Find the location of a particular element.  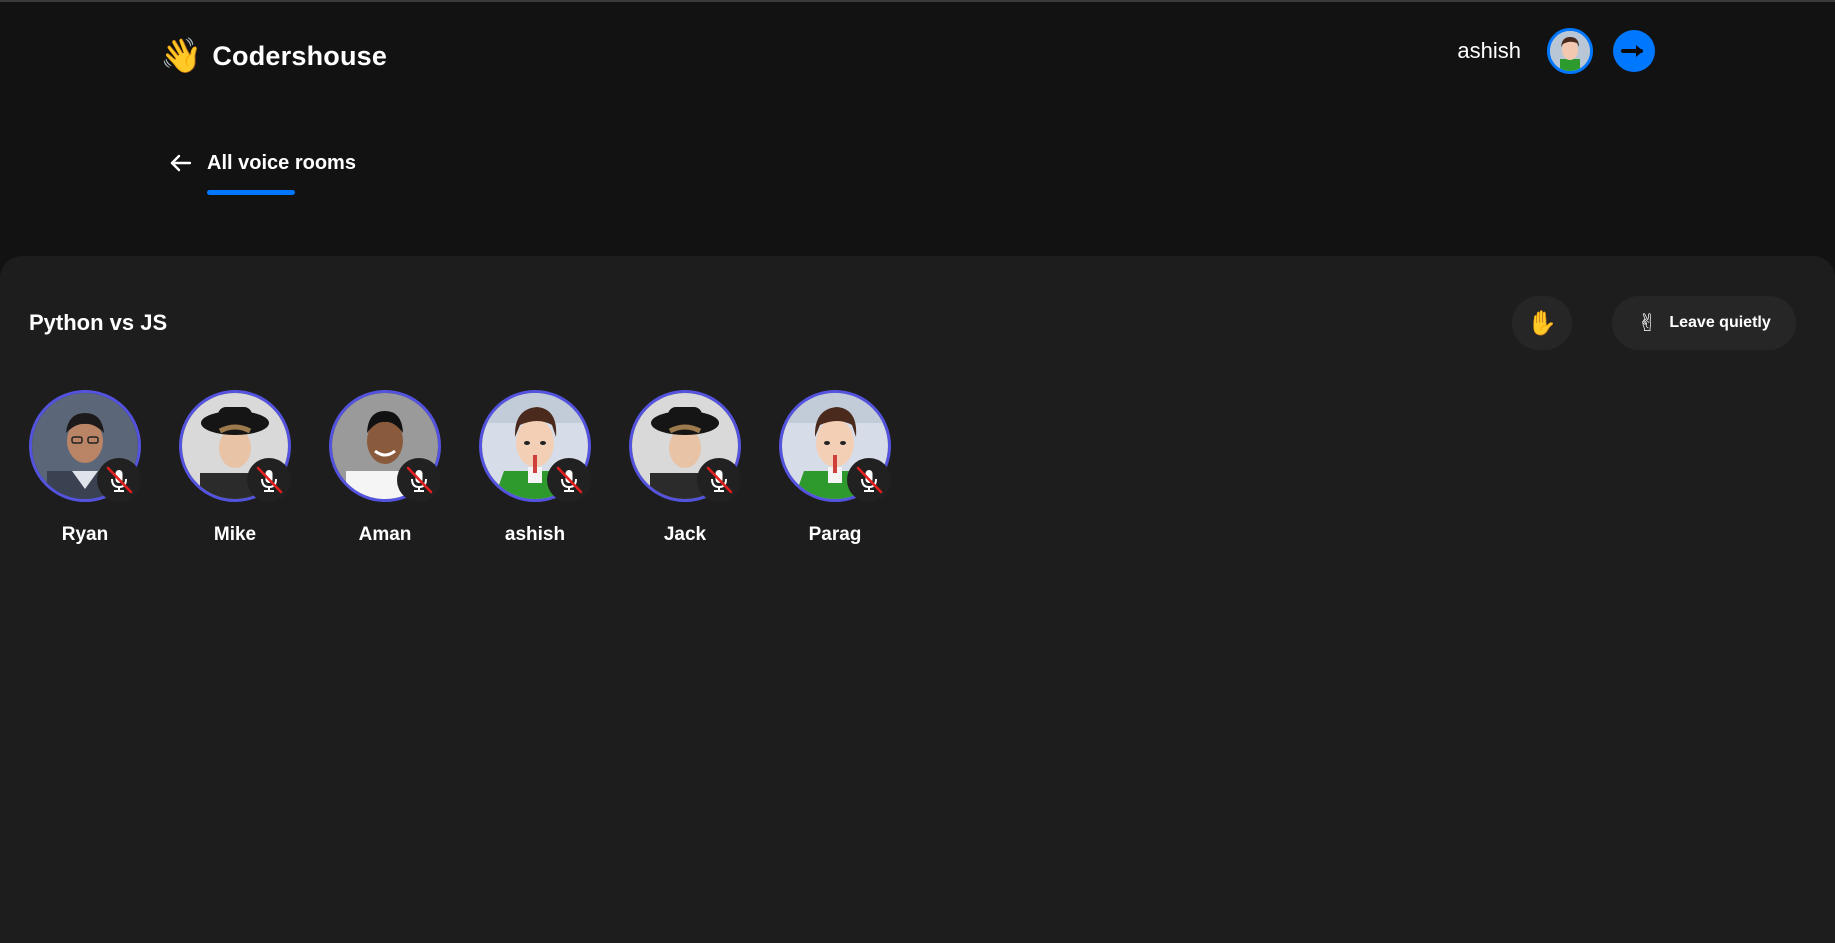

victory-hand-icon: ✌ is located at coordinates (1647, 323).